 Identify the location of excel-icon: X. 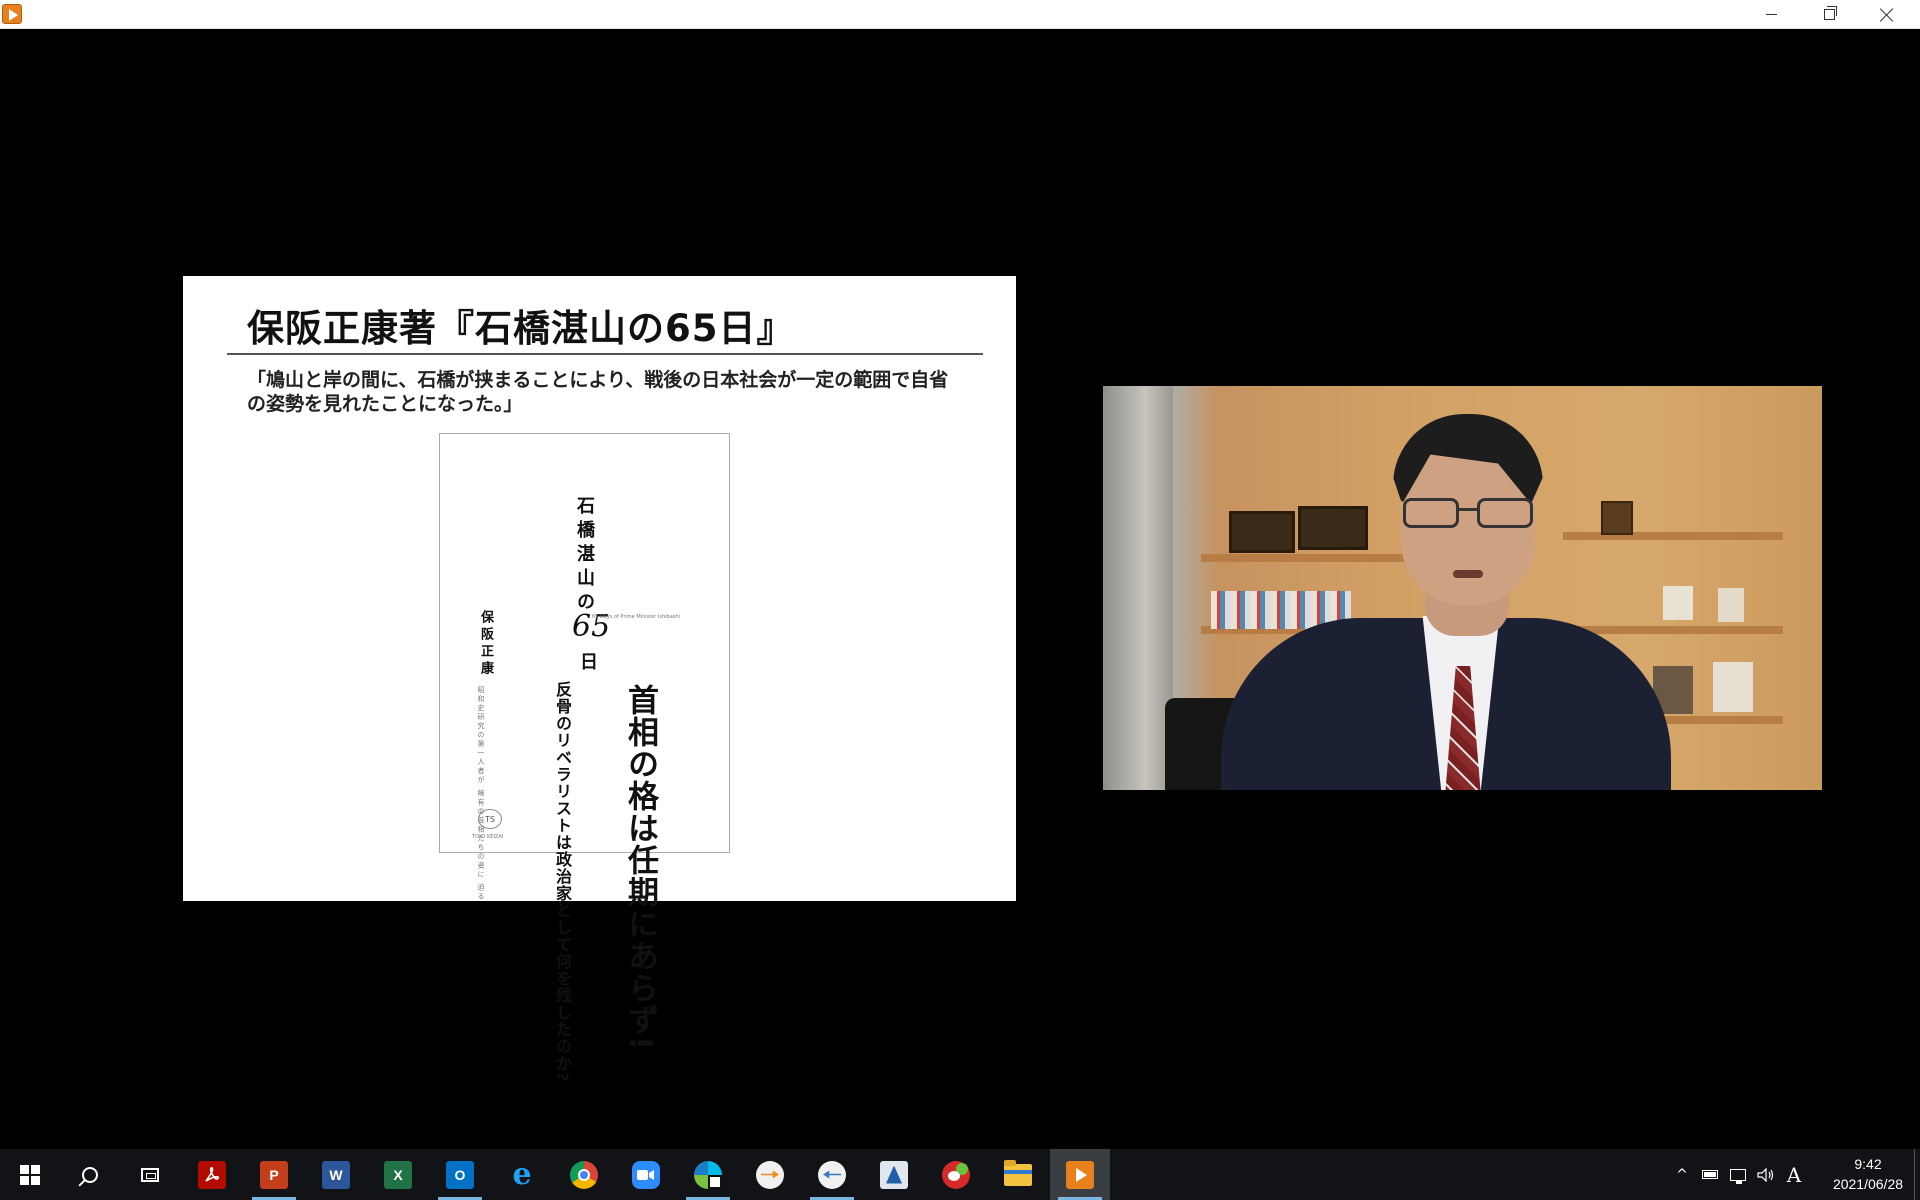
(398, 1174).